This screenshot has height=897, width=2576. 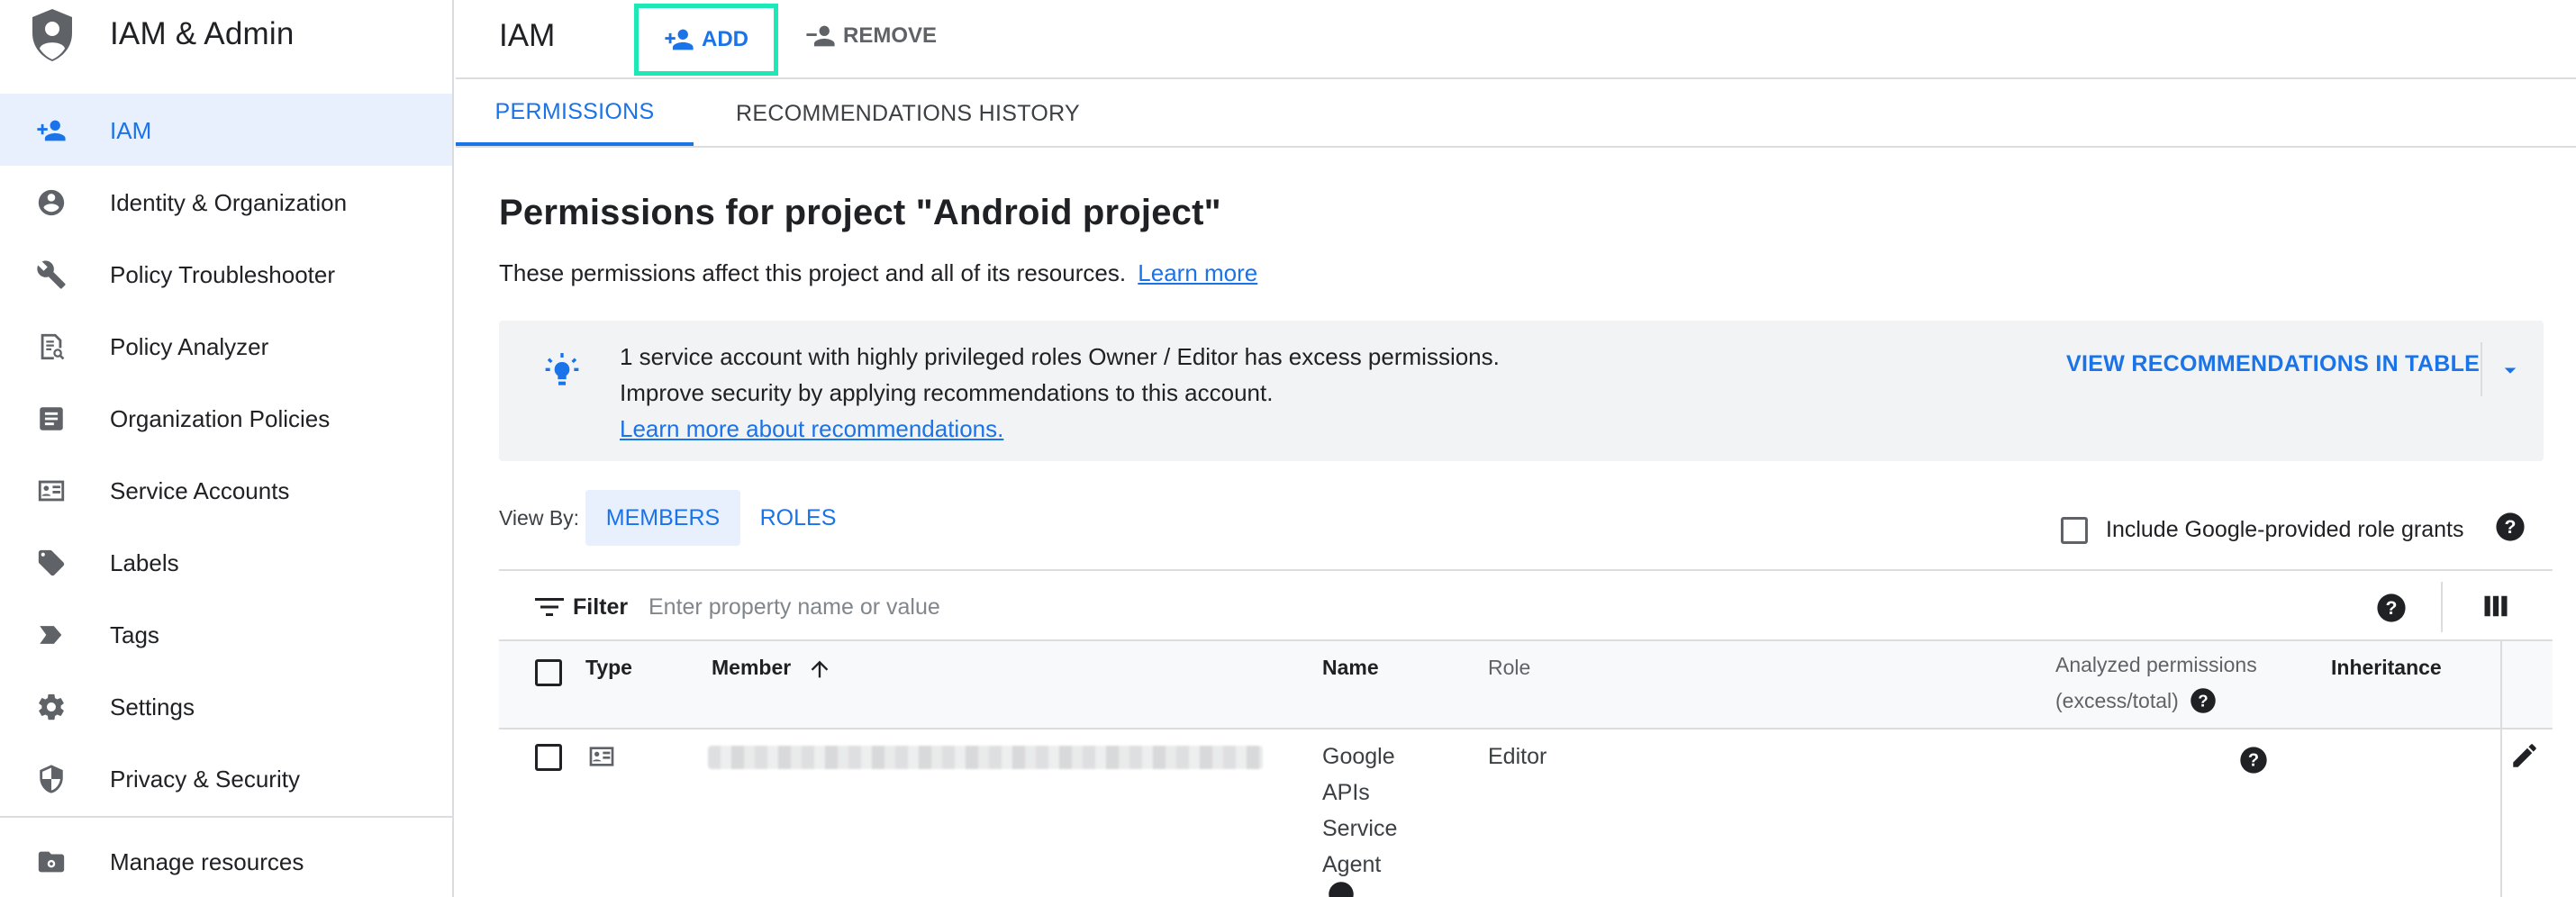 I want to click on chevron-down-icon, so click(x=2510, y=370).